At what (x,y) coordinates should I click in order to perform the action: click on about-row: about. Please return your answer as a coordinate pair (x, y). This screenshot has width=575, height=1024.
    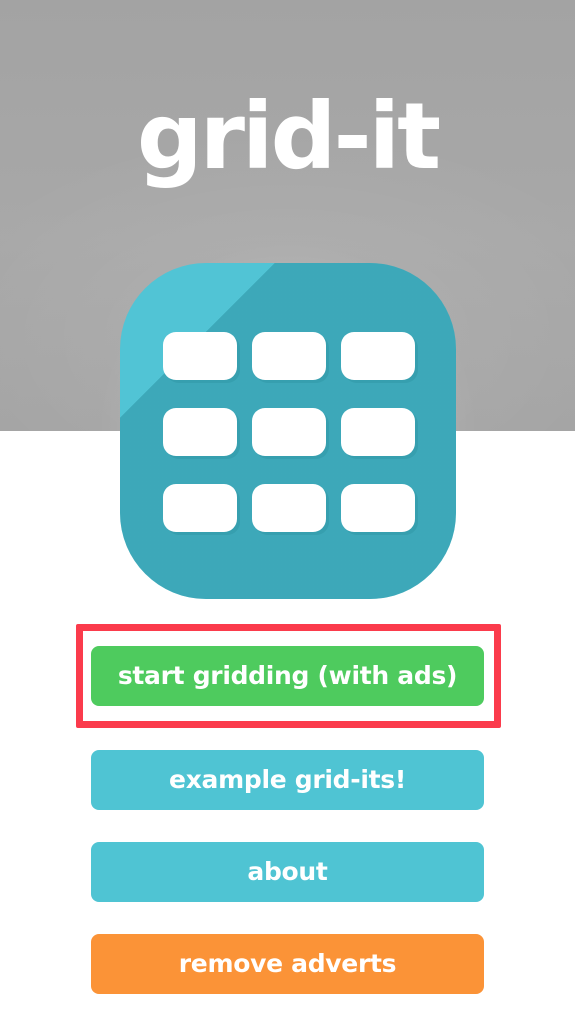
    Looking at the image, I should click on (287, 872).